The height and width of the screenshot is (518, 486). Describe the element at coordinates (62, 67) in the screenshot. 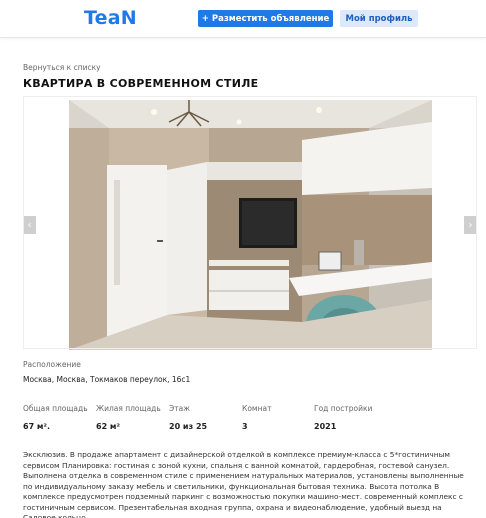

I see `back-to-list-link: Вернуться к списку` at that location.